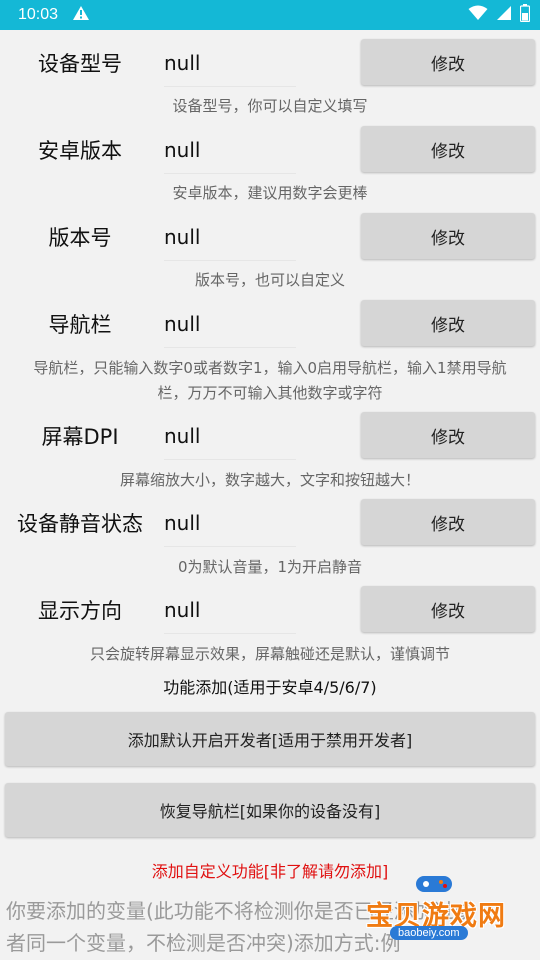 The height and width of the screenshot is (960, 540). I want to click on battery-icon, so click(525, 15).